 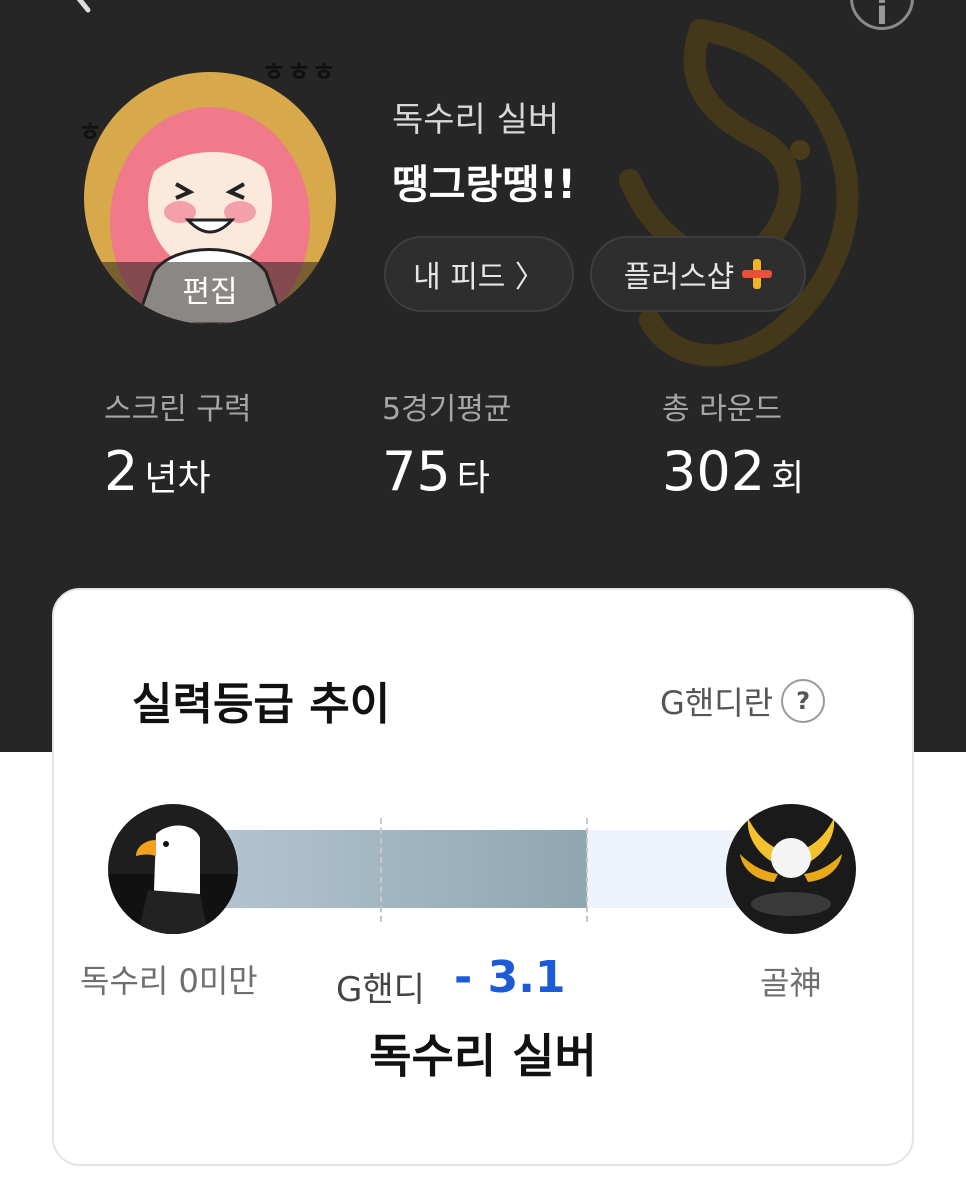 What do you see at coordinates (791, 983) in the screenshot?
I see `scale-max-label: 골神` at bounding box center [791, 983].